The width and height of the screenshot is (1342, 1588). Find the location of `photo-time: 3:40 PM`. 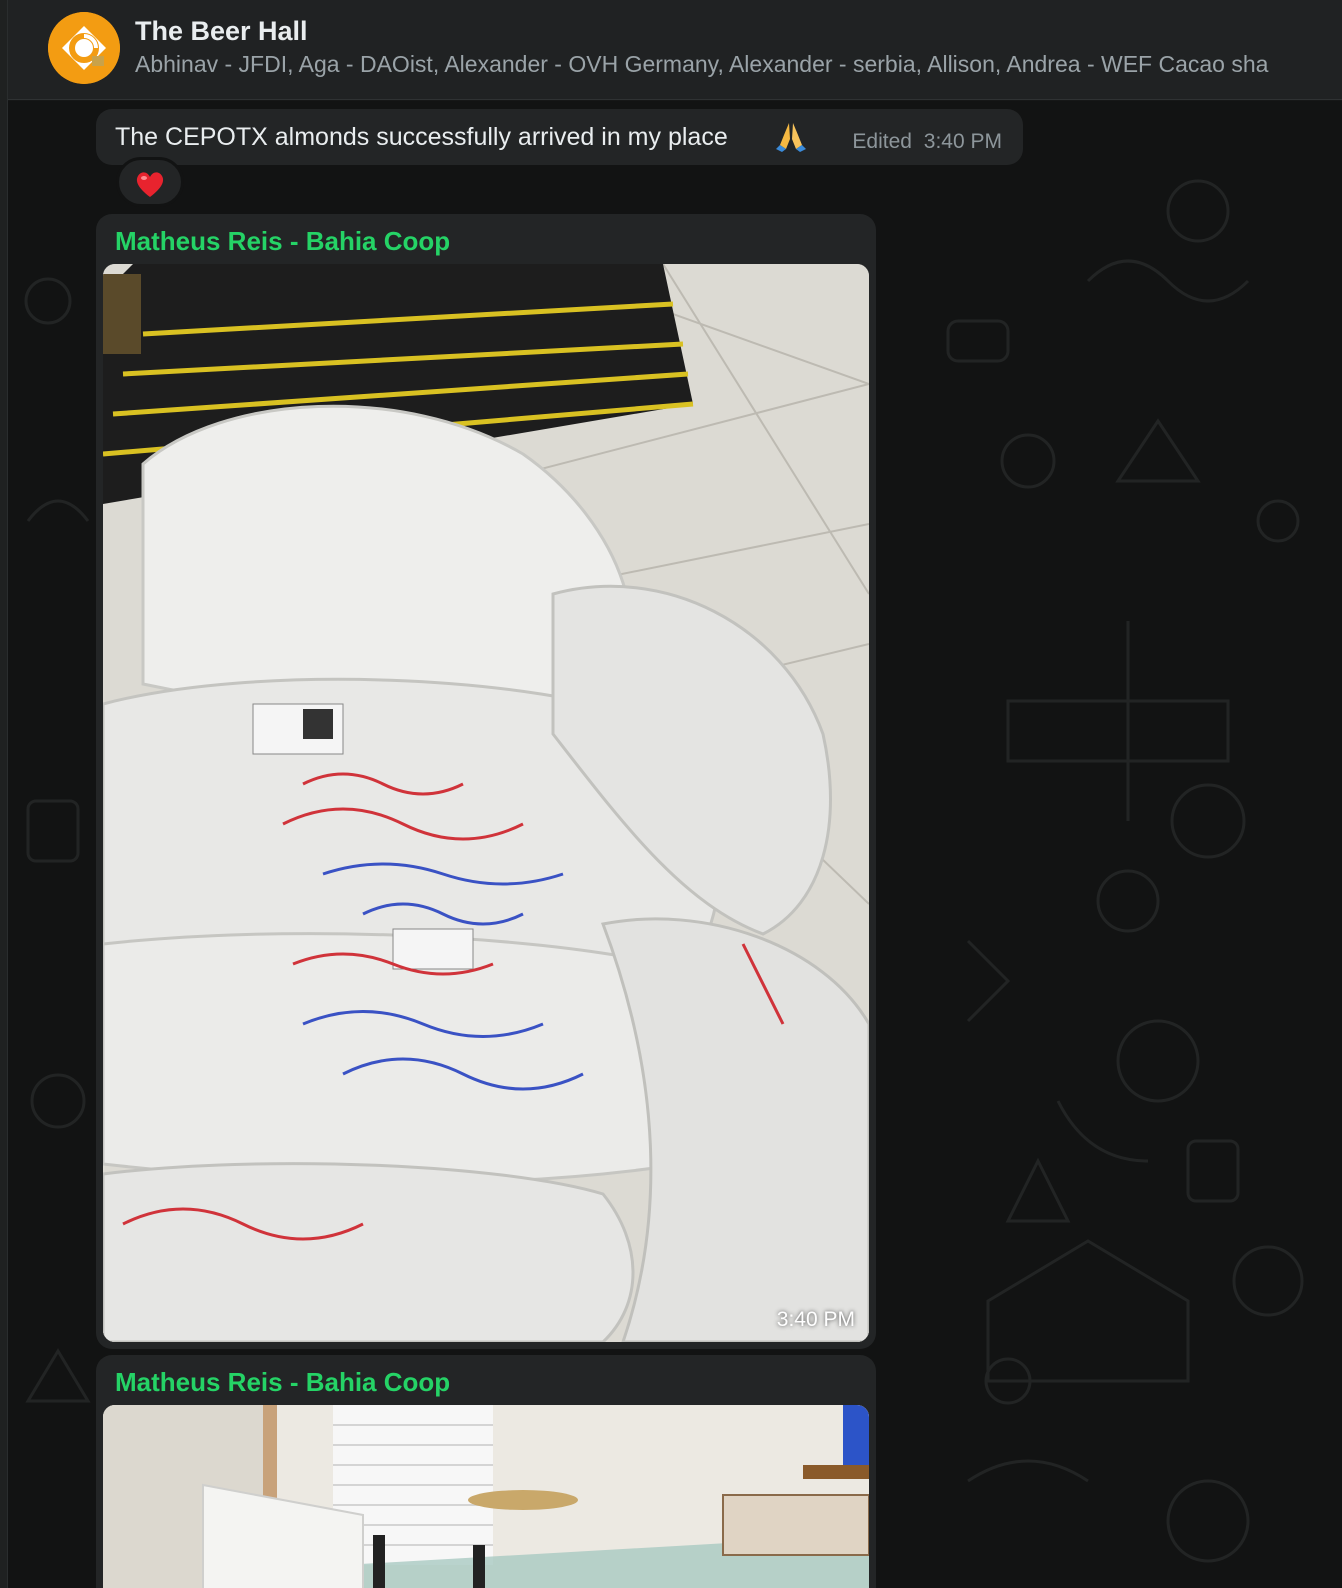

photo-time: 3:40 PM is located at coordinates (815, 1319).